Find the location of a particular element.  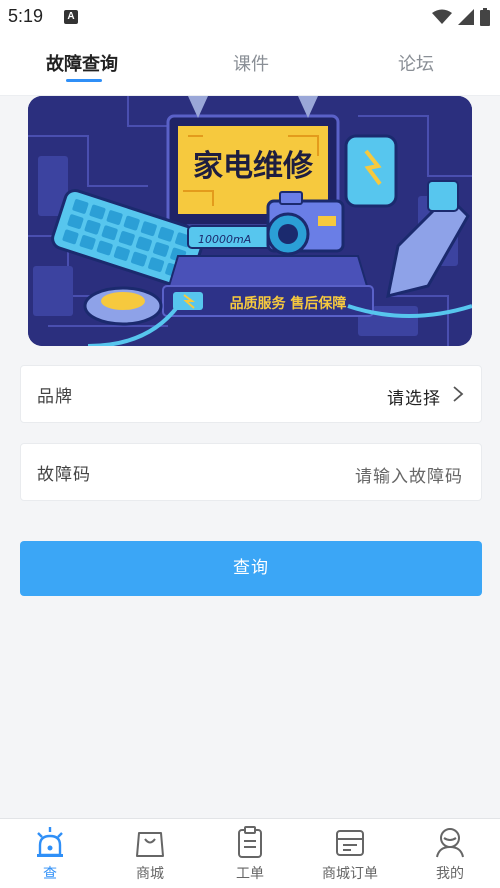

nav-item-check: 查 is located at coordinates (50, 853).